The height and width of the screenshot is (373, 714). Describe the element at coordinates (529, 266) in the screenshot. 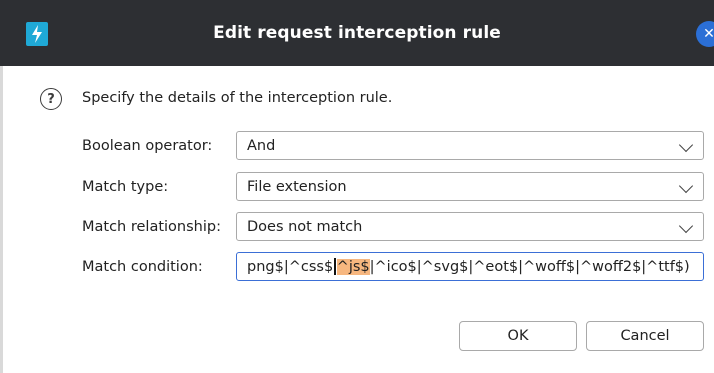

I see `match-condition-text-after: |^ico$|^svg$|^eot$|^woff$|^woff2$|^ttf$)` at that location.